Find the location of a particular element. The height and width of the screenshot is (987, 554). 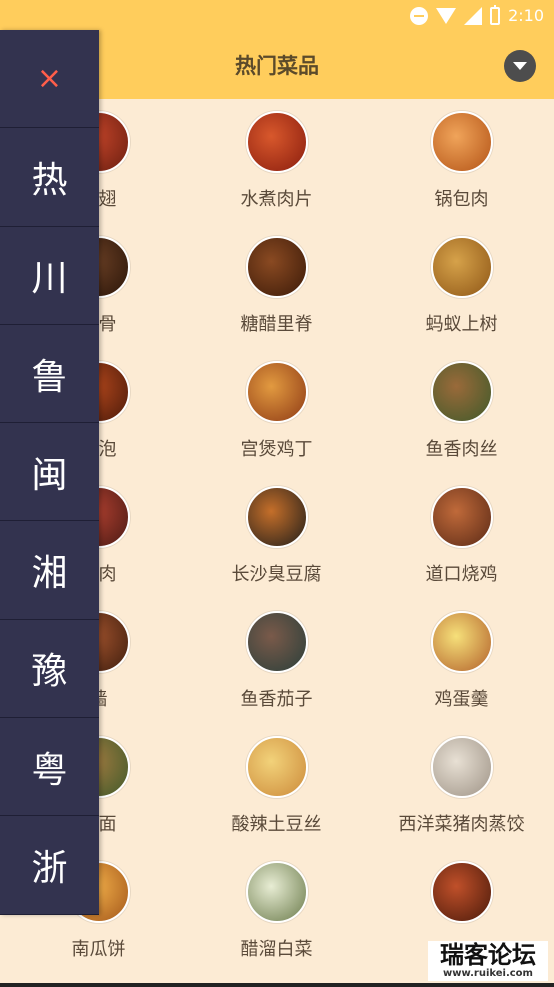

drawer-item-guangdong: 粤 is located at coordinates (49, 767).